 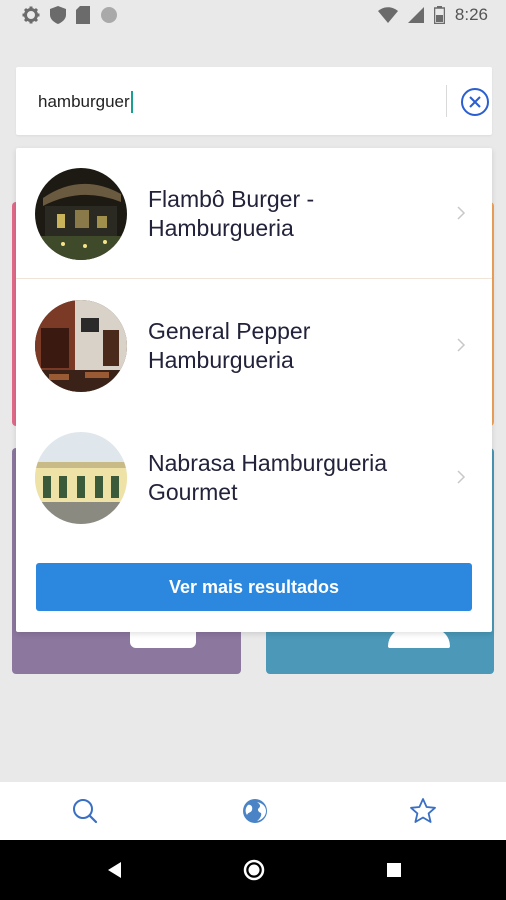 I want to click on result-item: General Pepper Hamburgueria, so click(x=254, y=345).